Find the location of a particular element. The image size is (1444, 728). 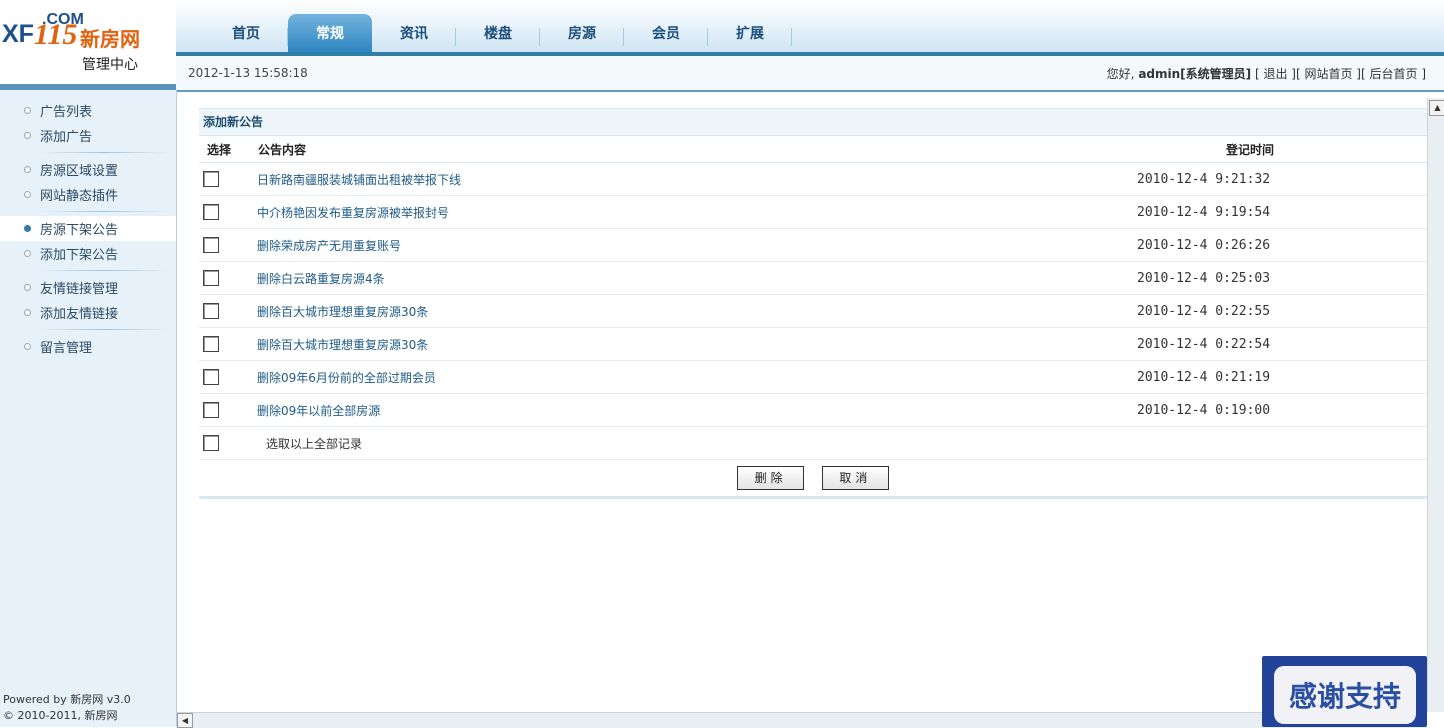

tab-listings: 房源 is located at coordinates (582, 33).